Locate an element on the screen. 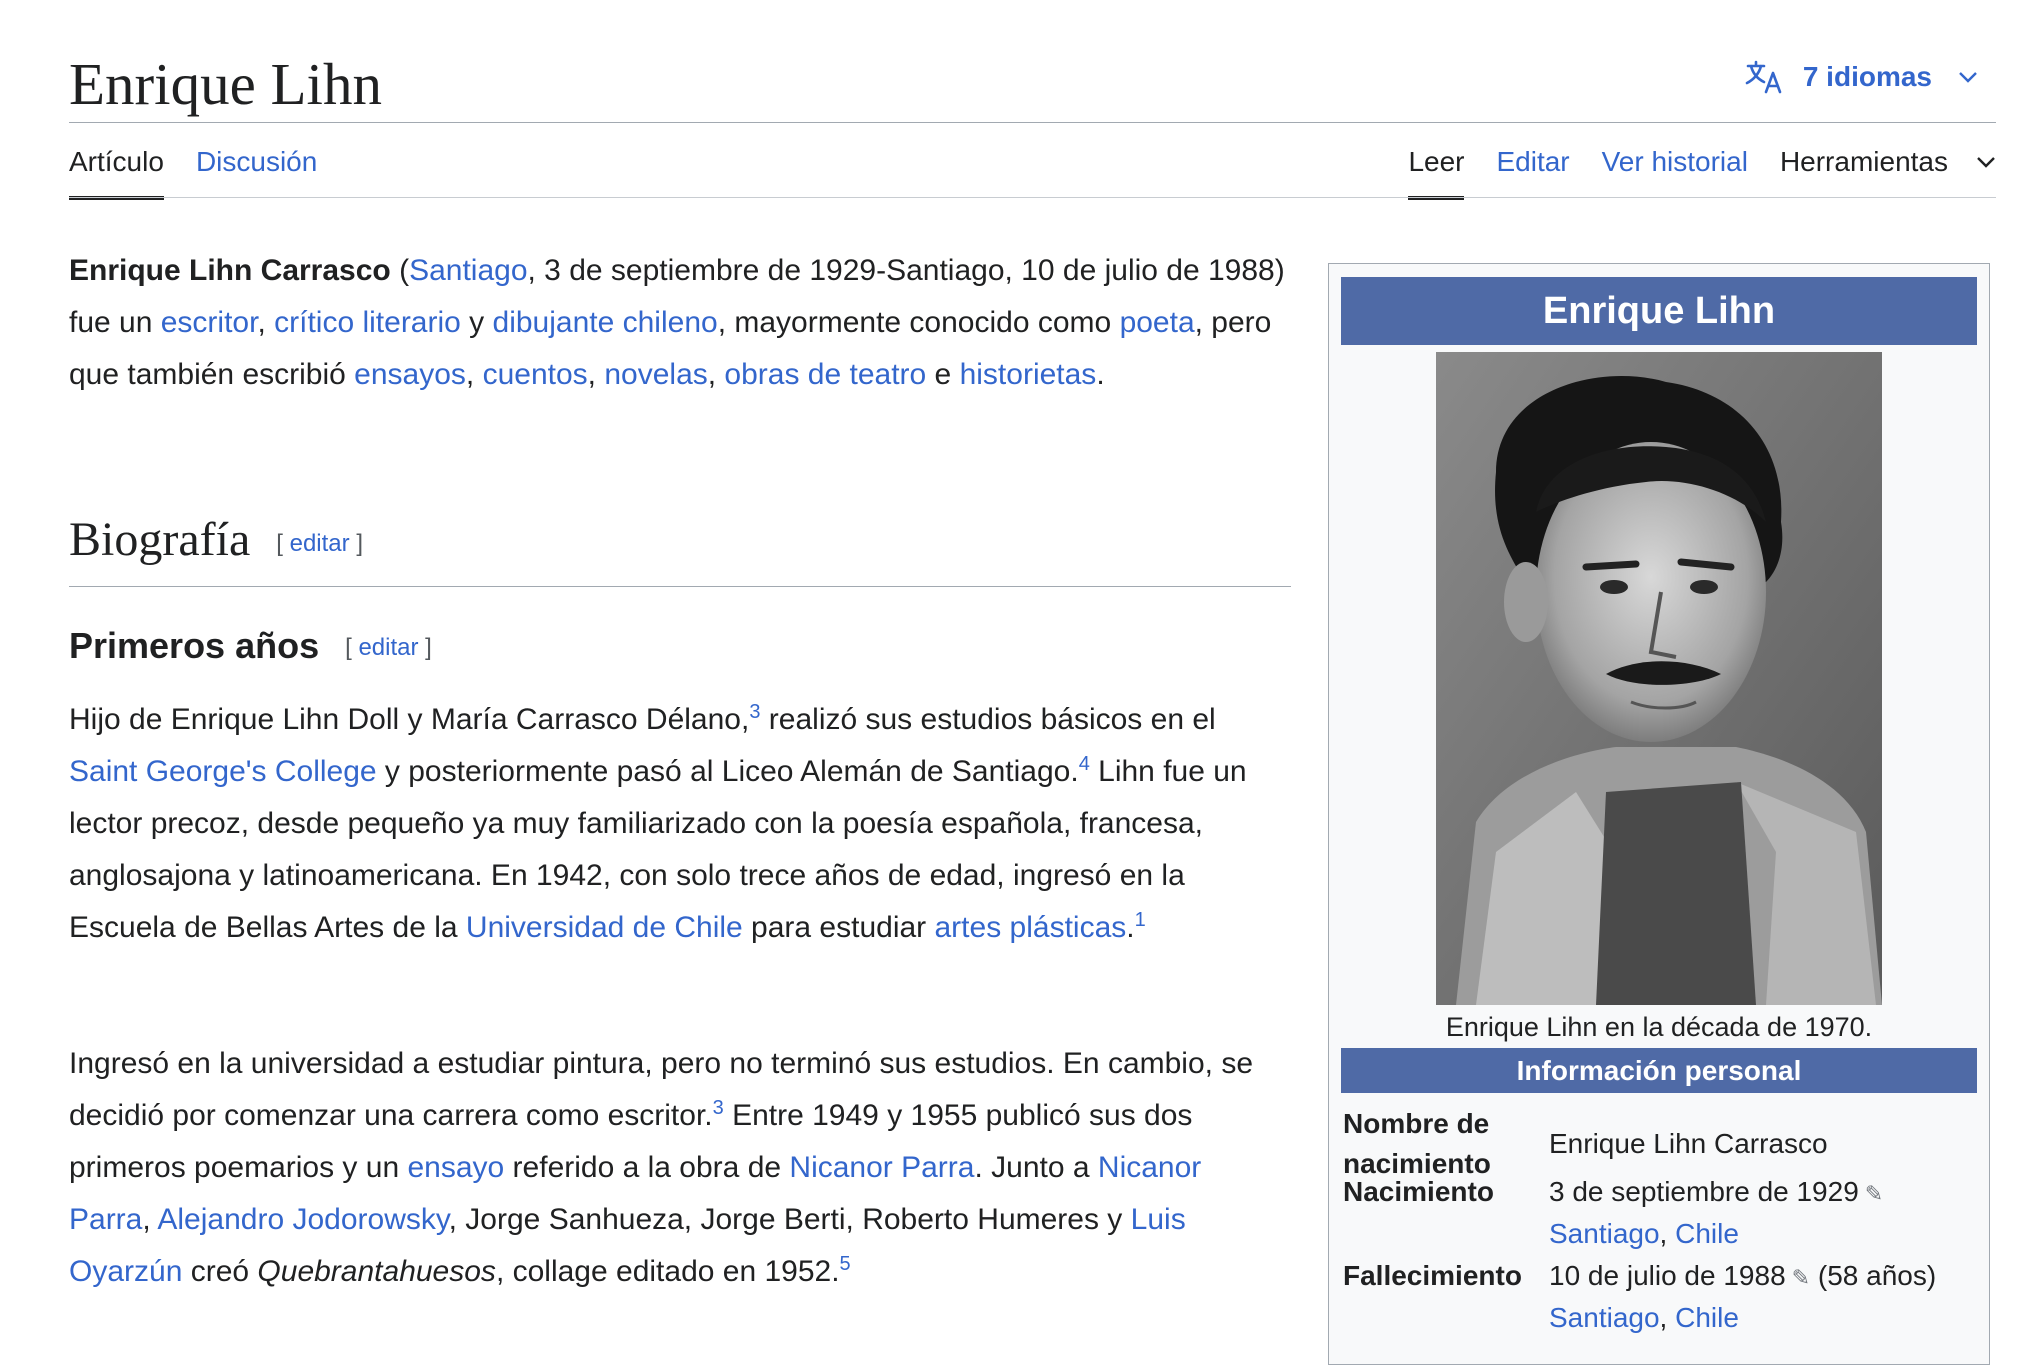  tab-discussion: Discusión is located at coordinates (256, 169).